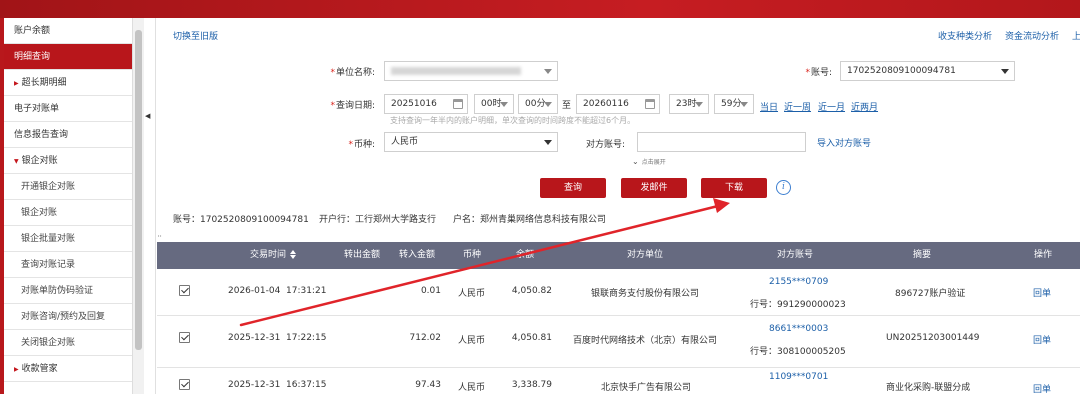  What do you see at coordinates (540, 9) in the screenshot?
I see `top-red-bar` at bounding box center [540, 9].